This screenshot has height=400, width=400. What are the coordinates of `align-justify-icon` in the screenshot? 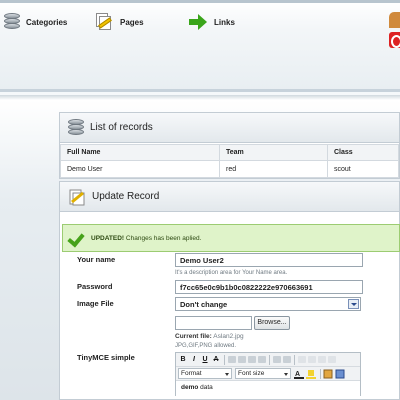 It's located at (262, 359).